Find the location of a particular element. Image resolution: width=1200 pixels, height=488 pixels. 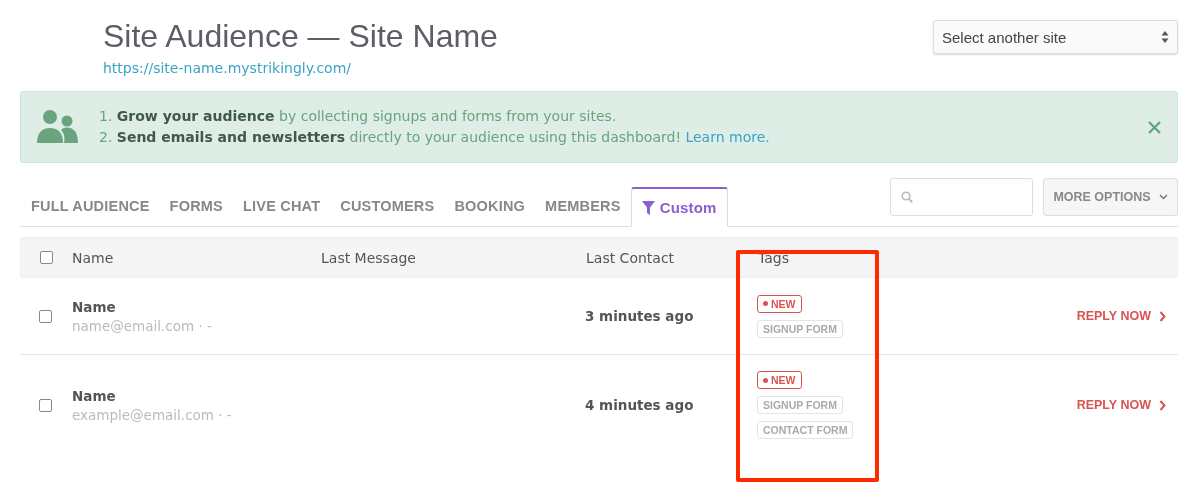

more-options-button: MORE OPTIONS is located at coordinates (1110, 197).